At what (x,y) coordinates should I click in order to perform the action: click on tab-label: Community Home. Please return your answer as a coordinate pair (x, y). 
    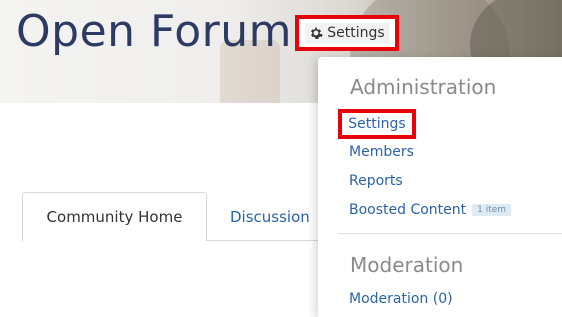
    Looking at the image, I should click on (114, 217).